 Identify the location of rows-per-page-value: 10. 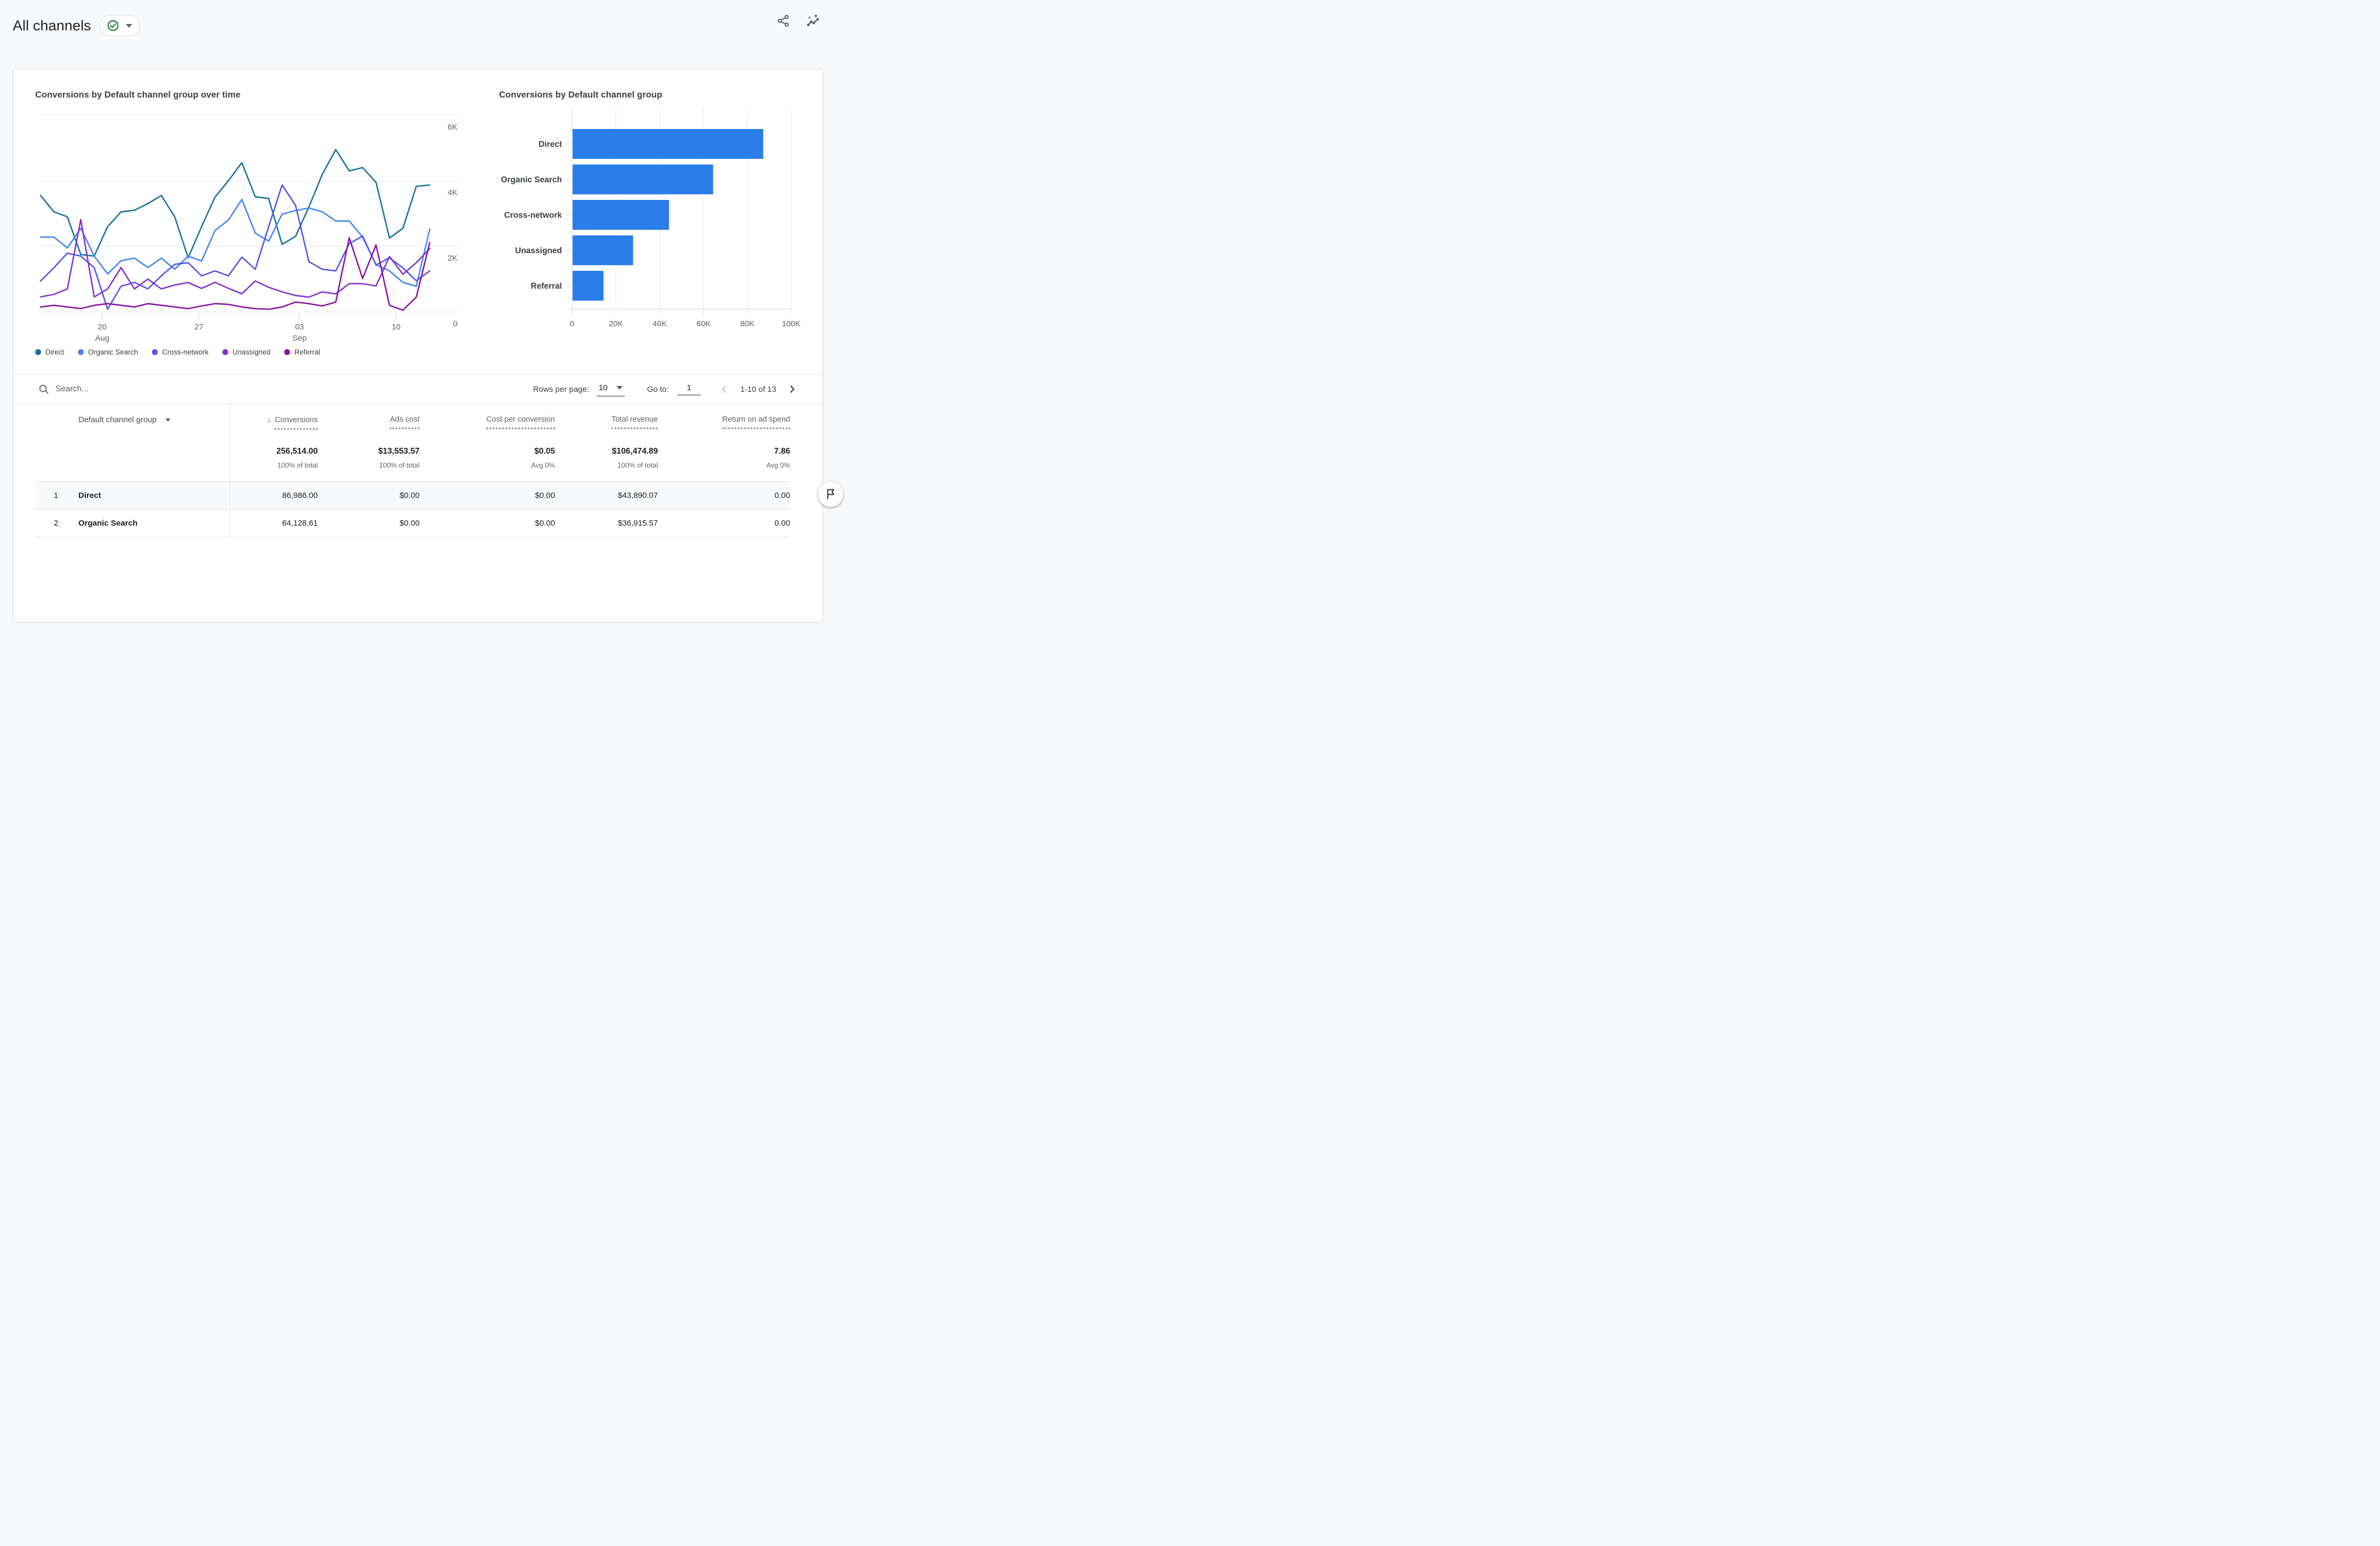
(603, 387).